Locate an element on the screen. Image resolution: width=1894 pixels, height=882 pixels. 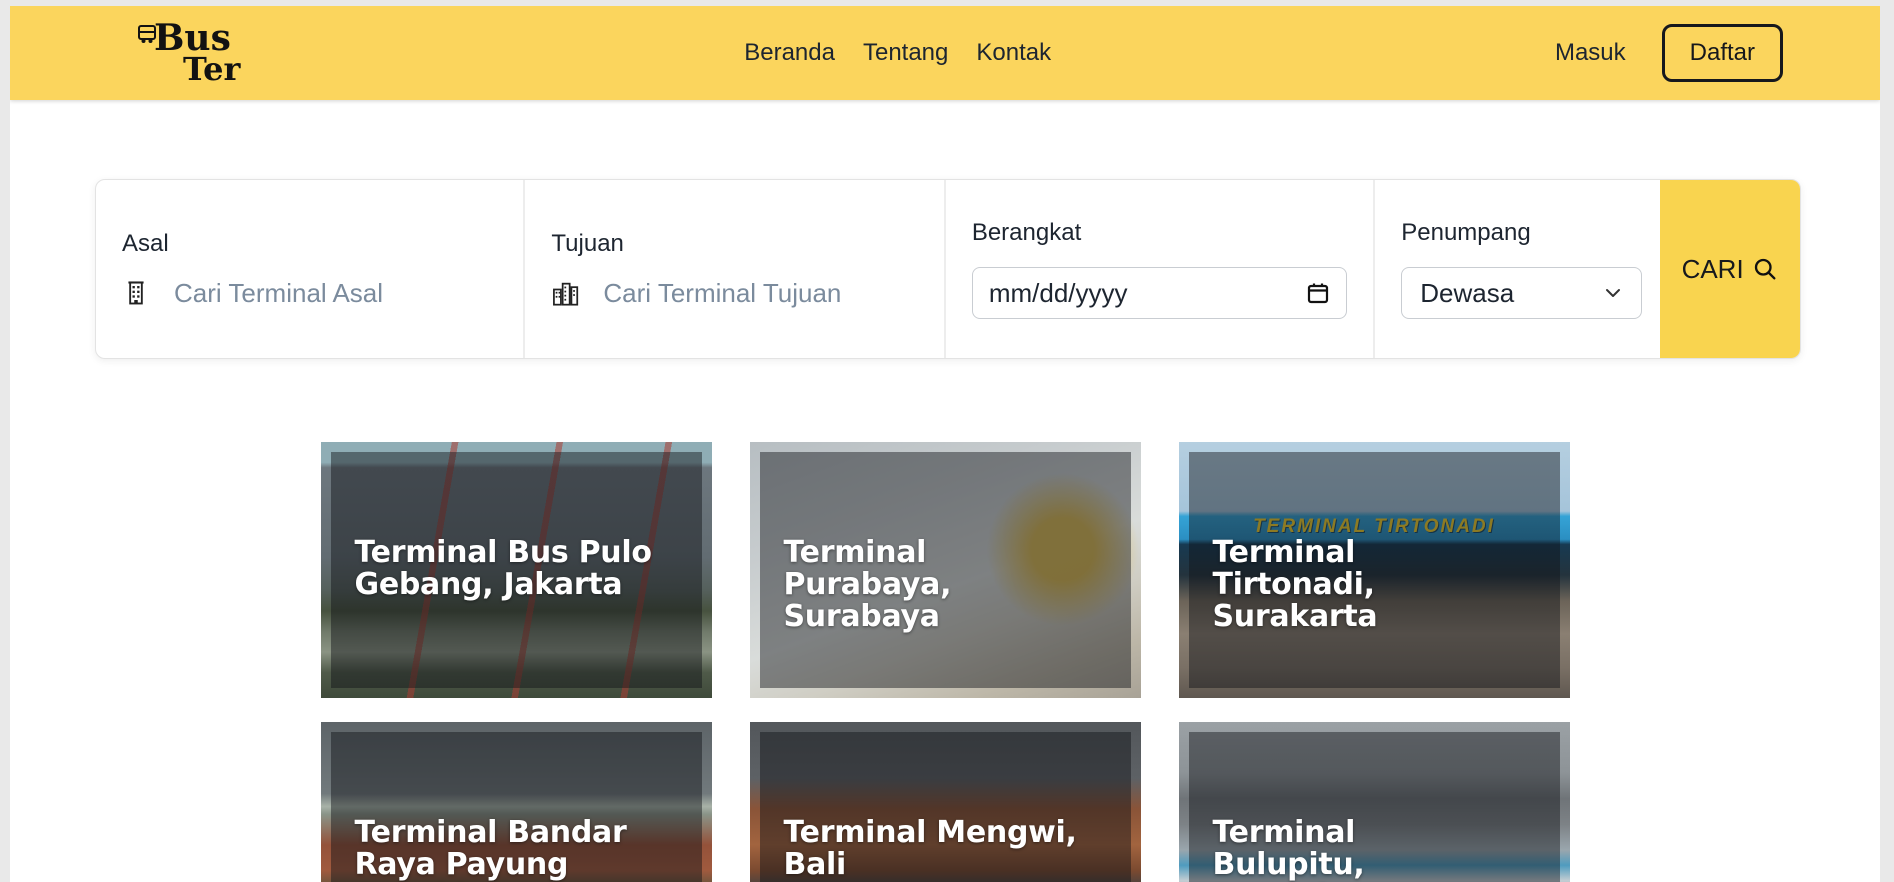
login-link: Masuk is located at coordinates (1590, 53).